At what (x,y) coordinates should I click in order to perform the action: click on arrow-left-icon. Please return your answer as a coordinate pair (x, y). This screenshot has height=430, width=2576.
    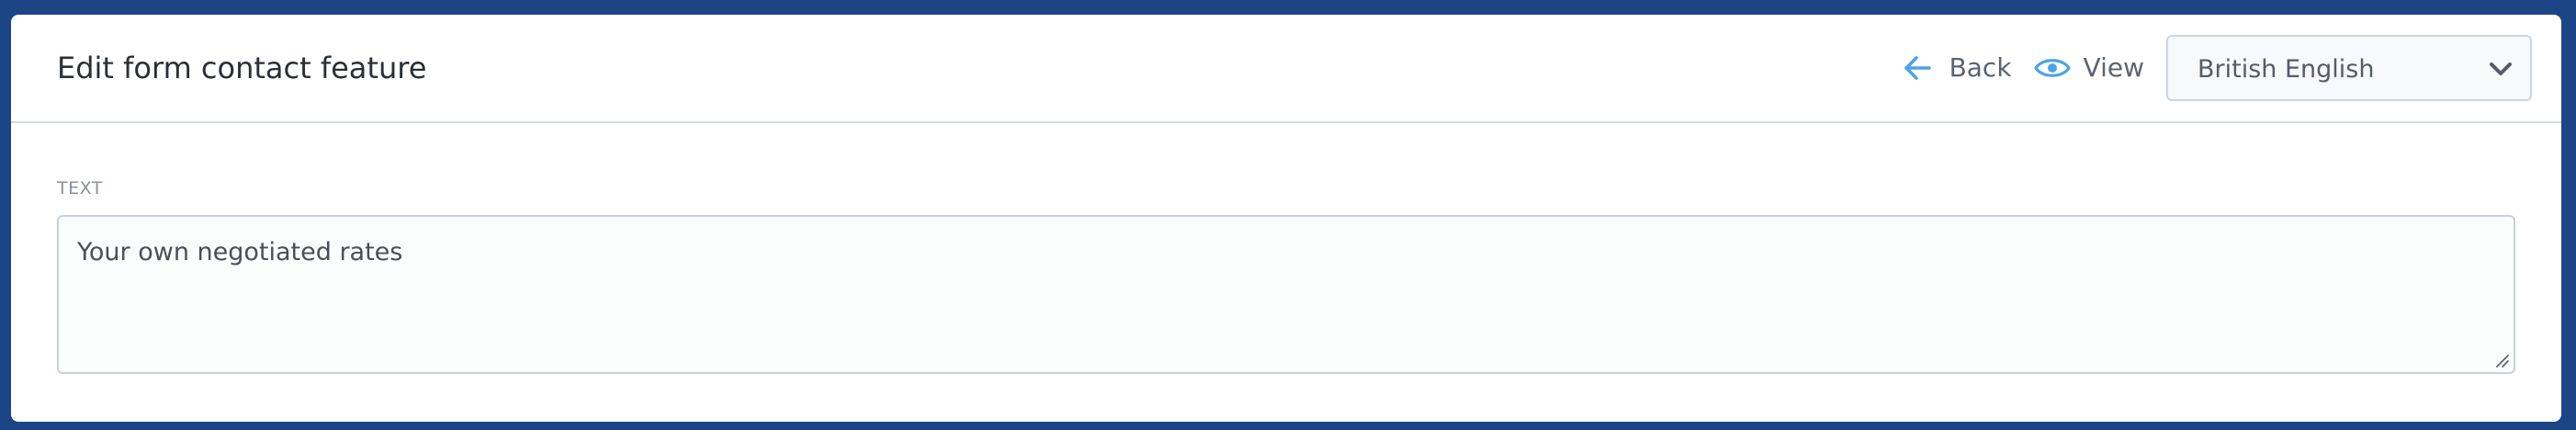
    Looking at the image, I should click on (1917, 68).